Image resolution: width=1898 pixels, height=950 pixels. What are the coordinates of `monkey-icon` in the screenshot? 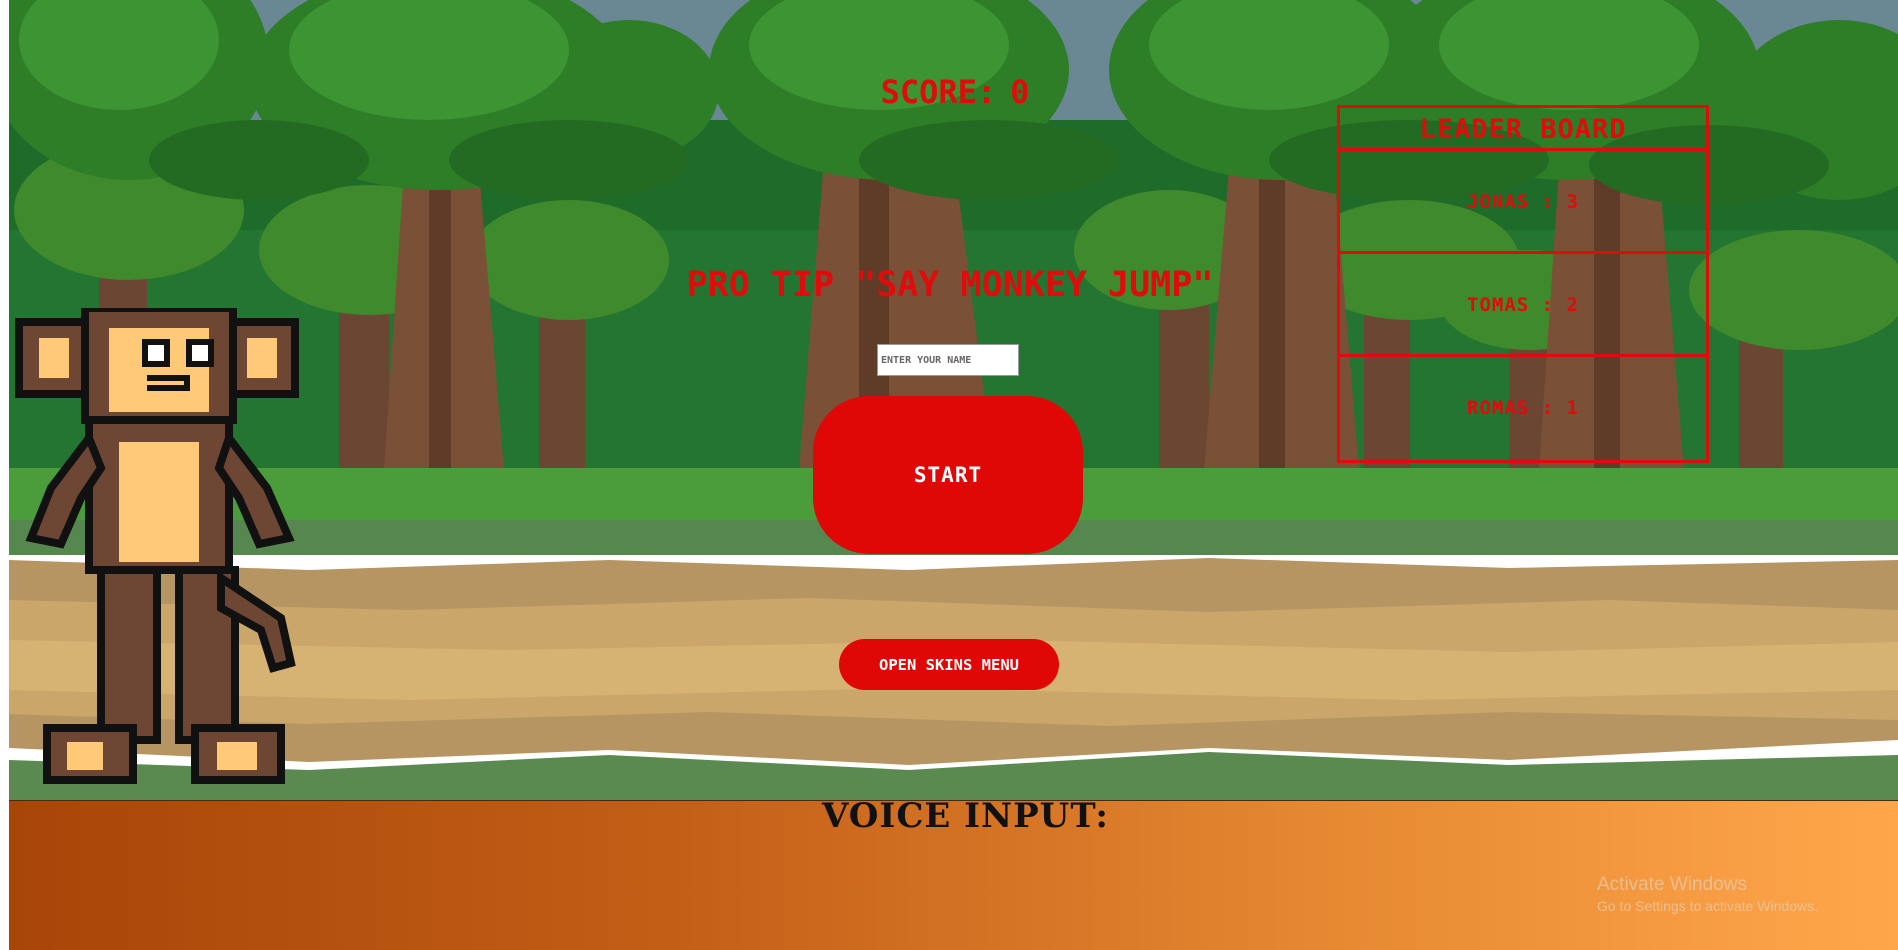 It's located at (157, 546).